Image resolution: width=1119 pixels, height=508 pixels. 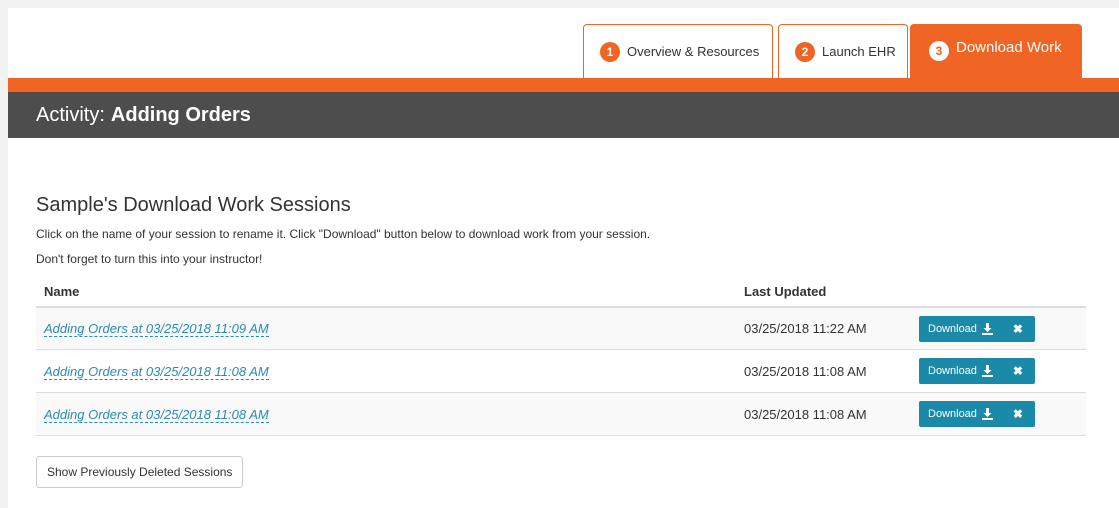 I want to click on activity-header: Activity: Adding Orders, so click(x=563, y=115).